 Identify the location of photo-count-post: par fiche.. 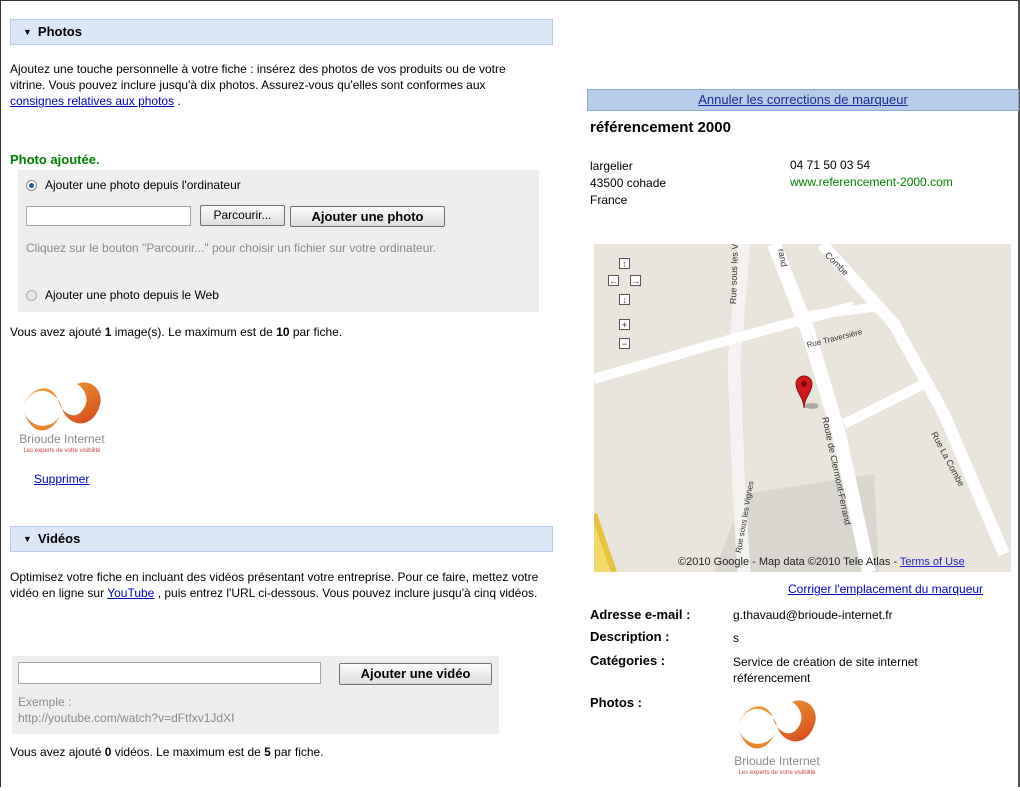
(316, 332).